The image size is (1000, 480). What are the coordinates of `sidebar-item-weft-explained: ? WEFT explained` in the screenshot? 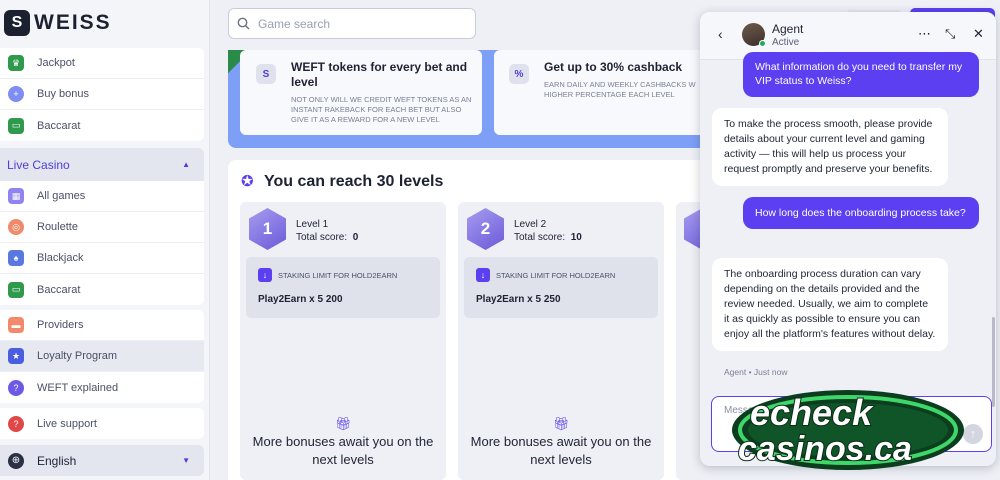 It's located at (102, 387).